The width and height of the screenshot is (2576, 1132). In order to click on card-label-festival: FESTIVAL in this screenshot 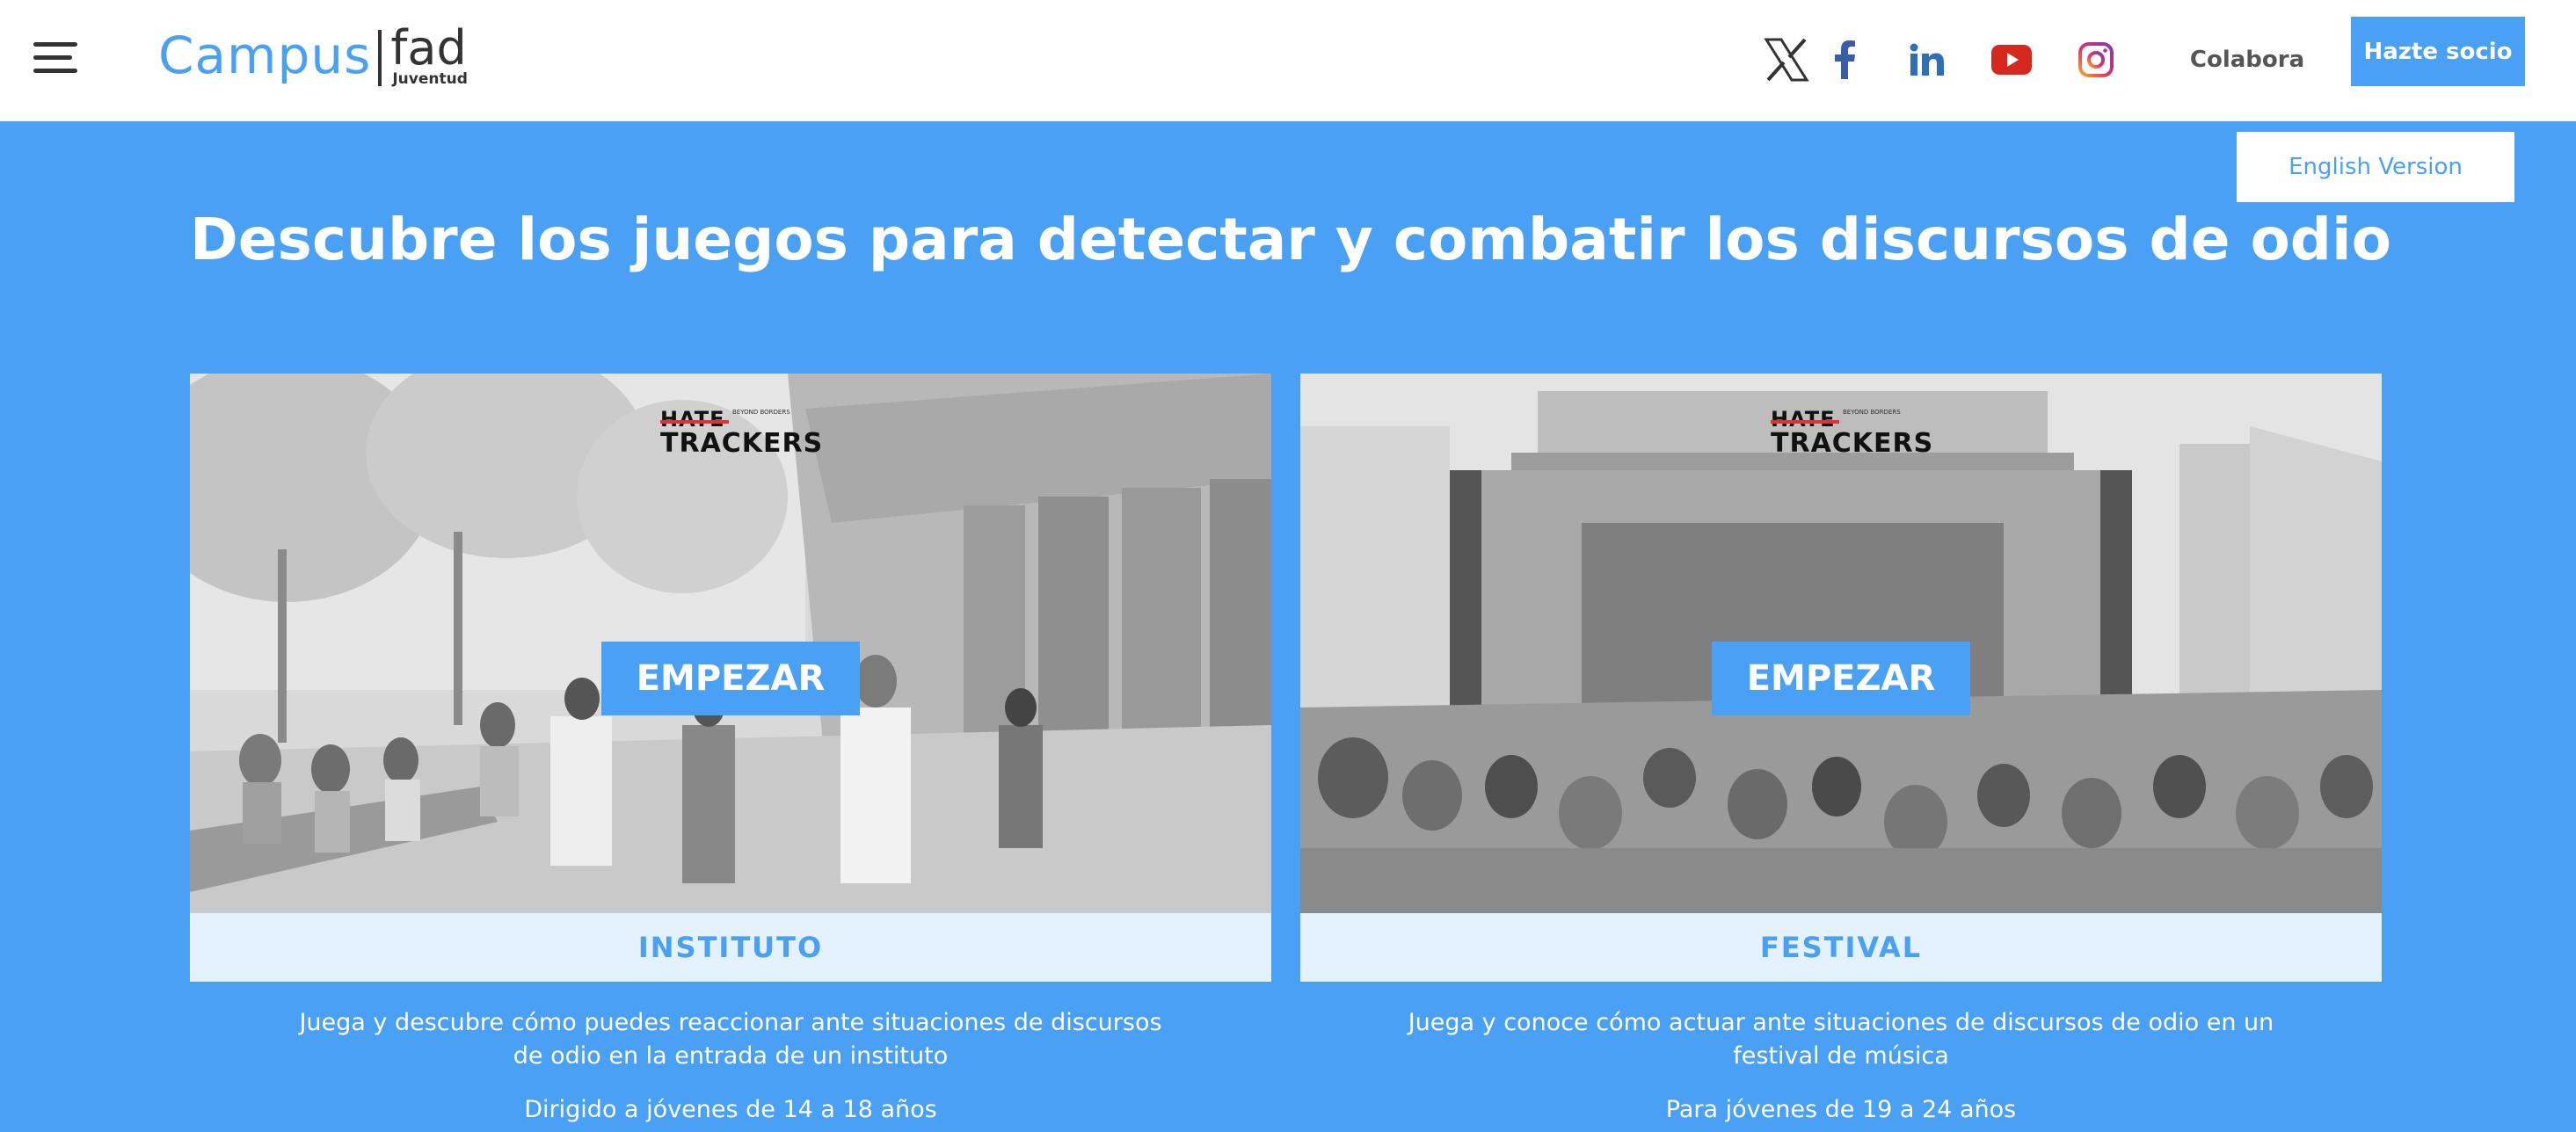, I will do `click(1841, 948)`.